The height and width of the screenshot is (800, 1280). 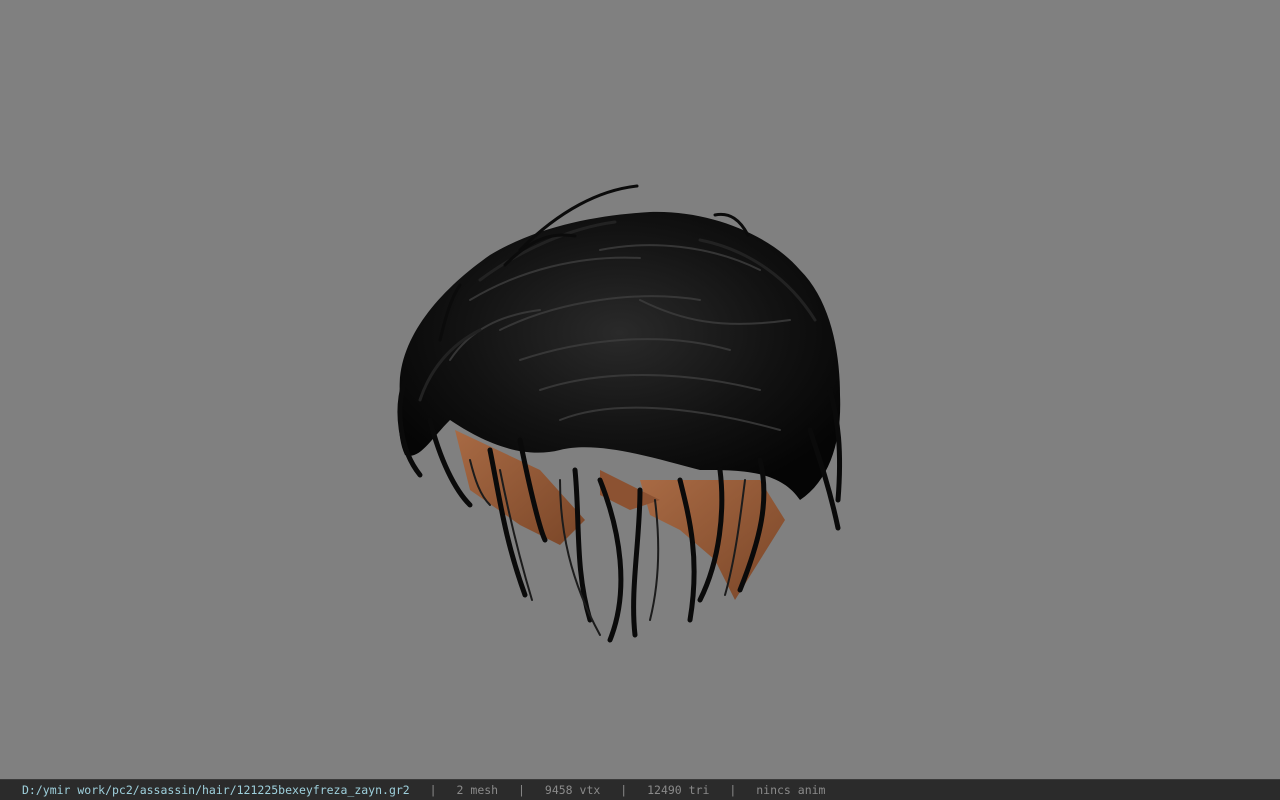 I want to click on animation-status: nincs anim, so click(x=791, y=790).